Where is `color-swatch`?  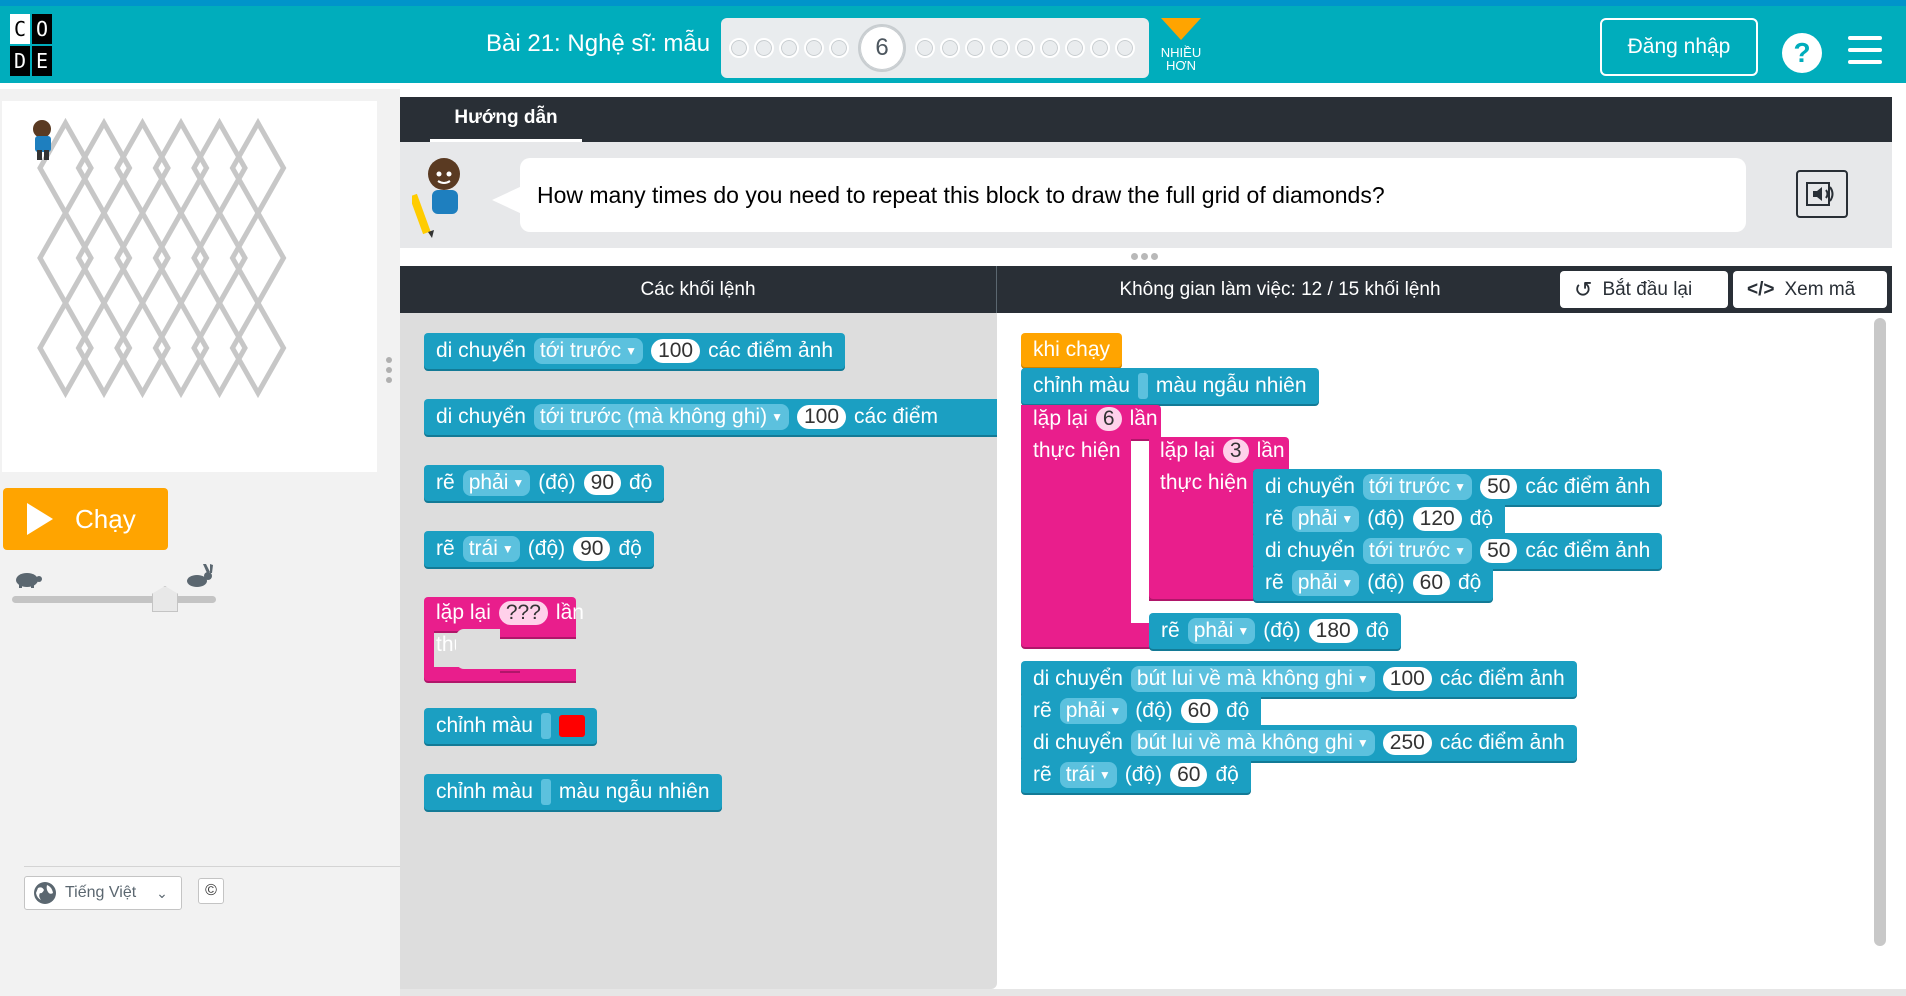 color-swatch is located at coordinates (571, 726).